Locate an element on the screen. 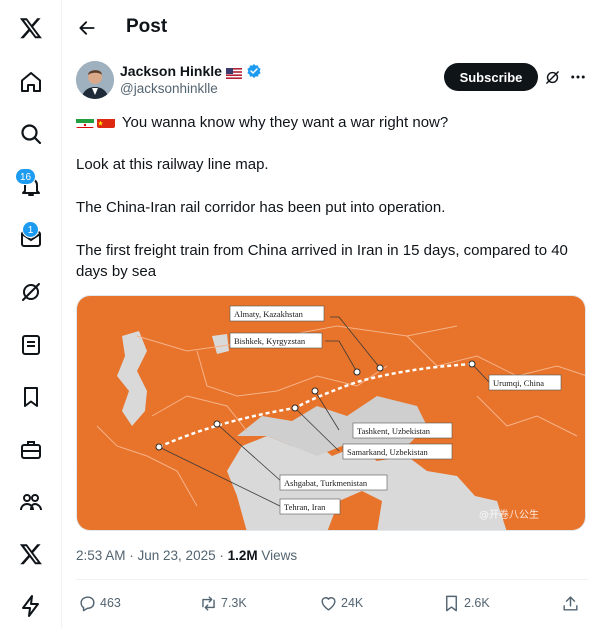 The height and width of the screenshot is (628, 602). verified-badge-icon is located at coordinates (254, 71).